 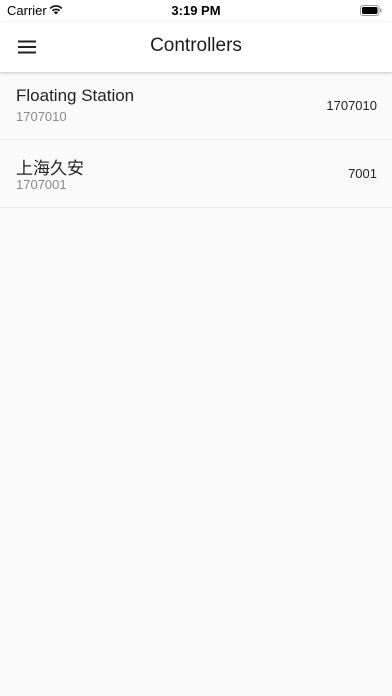 What do you see at coordinates (50, 168) in the screenshot?
I see `controller-name: 上海久安` at bounding box center [50, 168].